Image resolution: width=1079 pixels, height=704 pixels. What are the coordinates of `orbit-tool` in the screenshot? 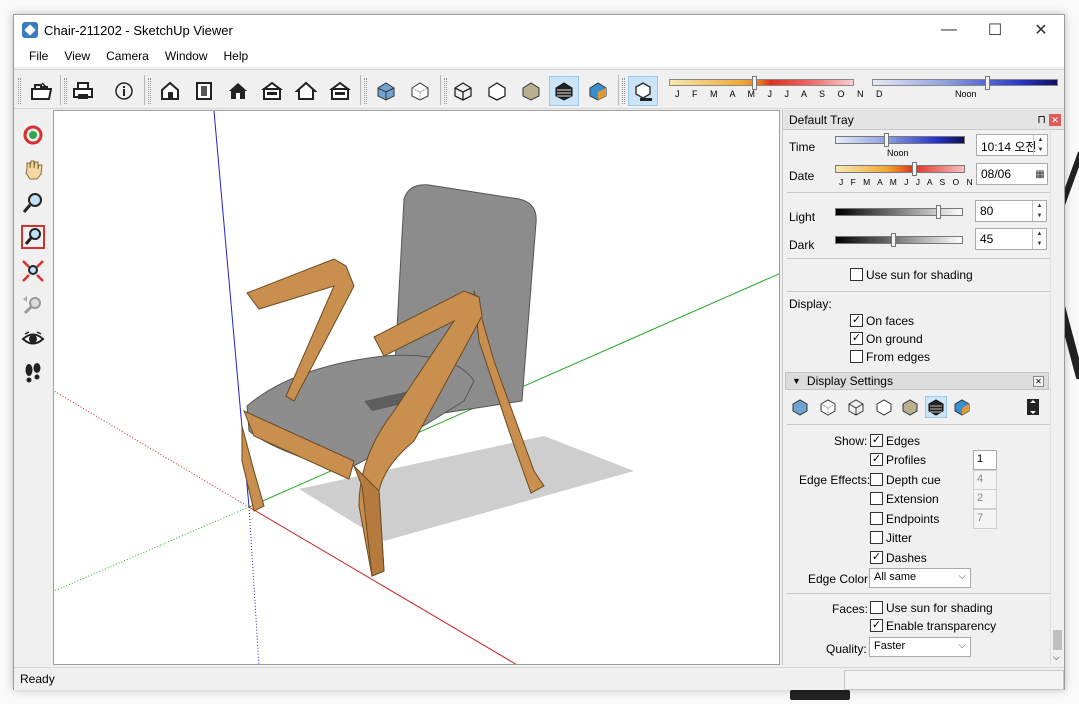 It's located at (33, 135).